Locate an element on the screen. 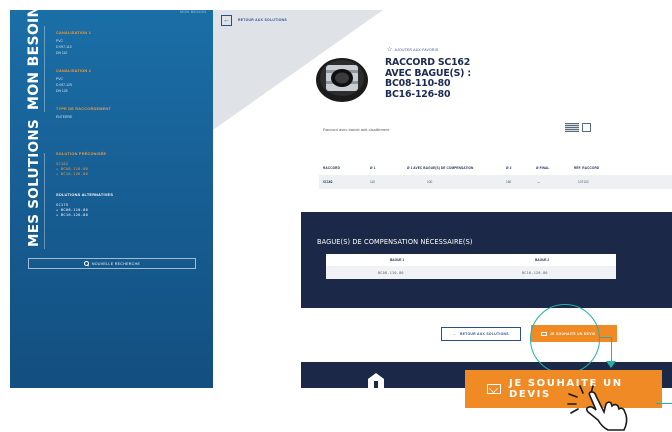 The image size is (672, 432). table-row: BC08-110-80 BC16-126-80 is located at coordinates (471, 272).